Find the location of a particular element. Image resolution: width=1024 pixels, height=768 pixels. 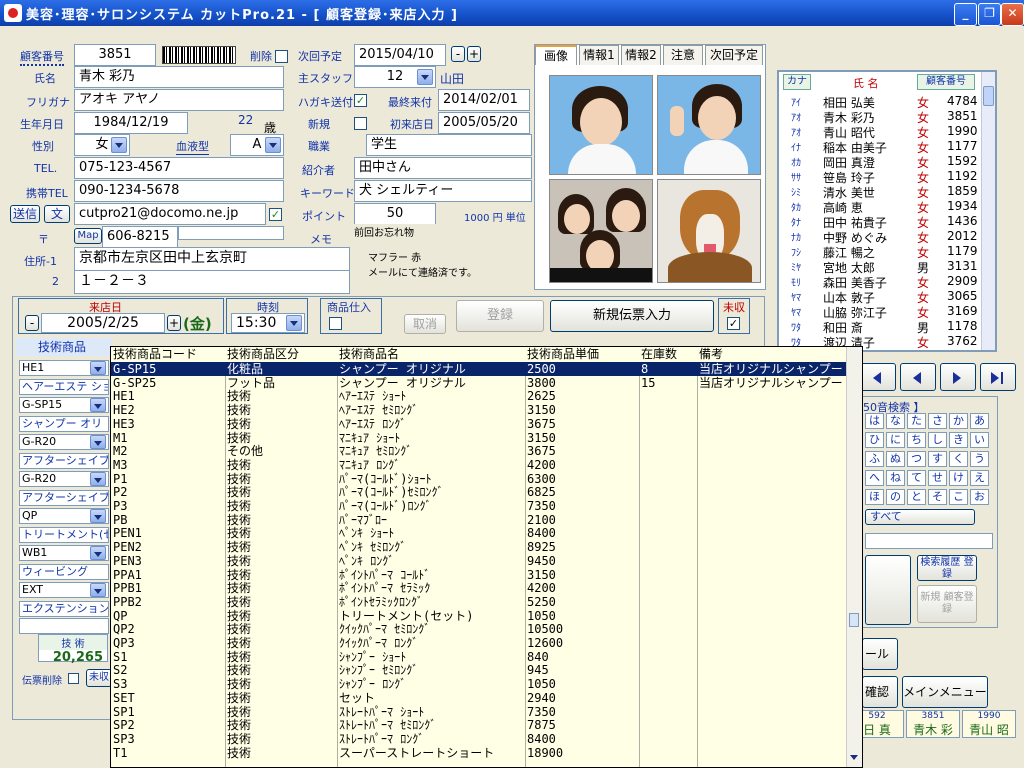

kana-key: の is located at coordinates (895, 497).